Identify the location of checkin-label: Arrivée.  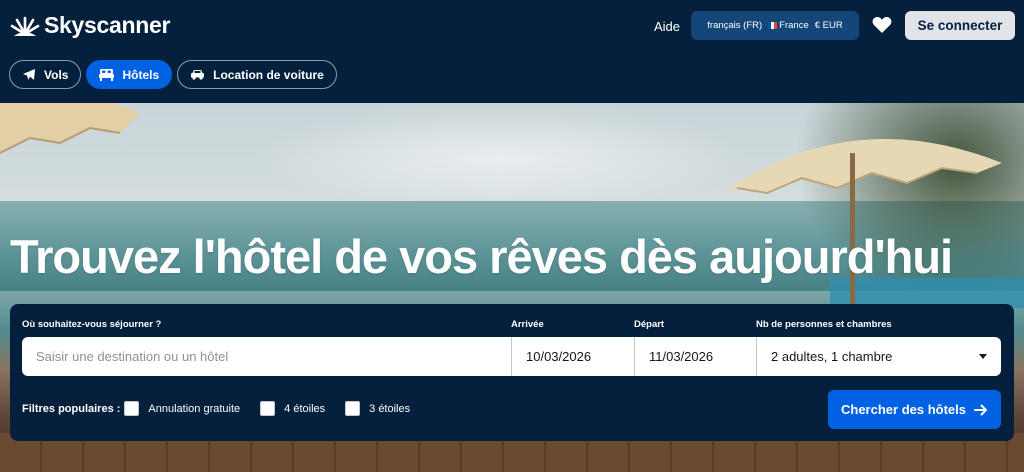
(527, 324).